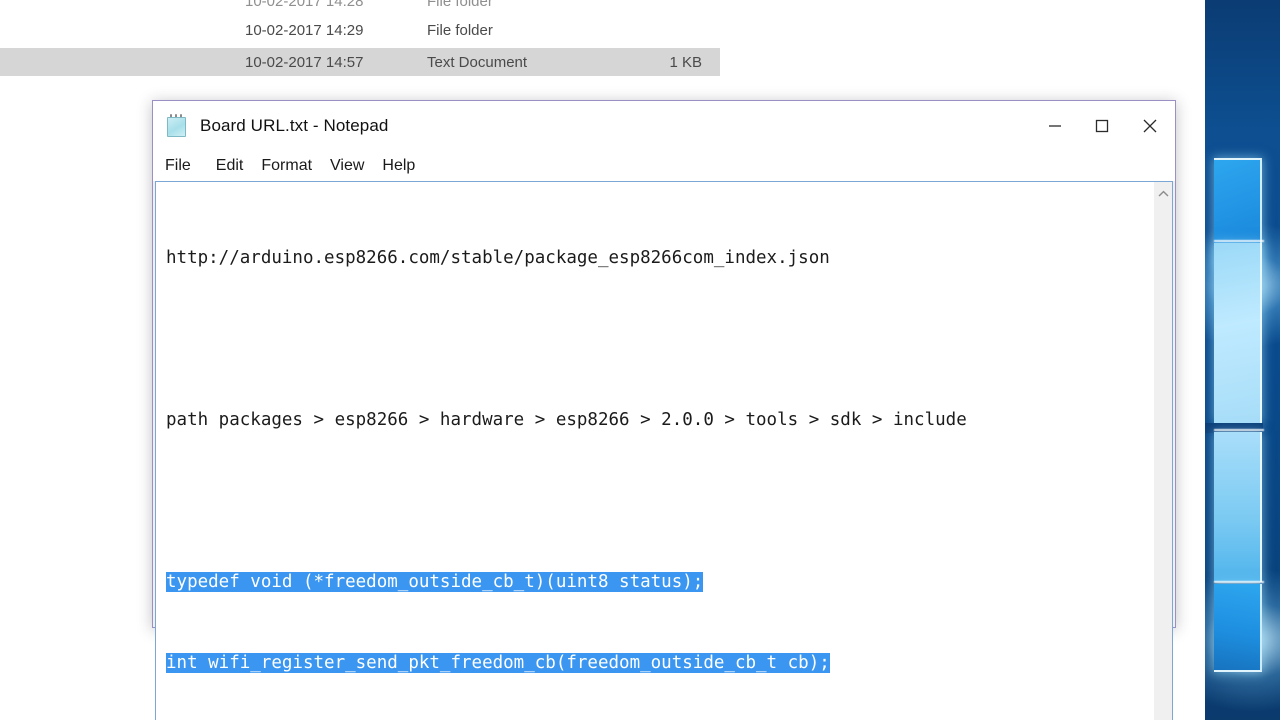 This screenshot has width=1280, height=720. Describe the element at coordinates (230, 166) in the screenshot. I see `menu-item-edit: Edit` at that location.